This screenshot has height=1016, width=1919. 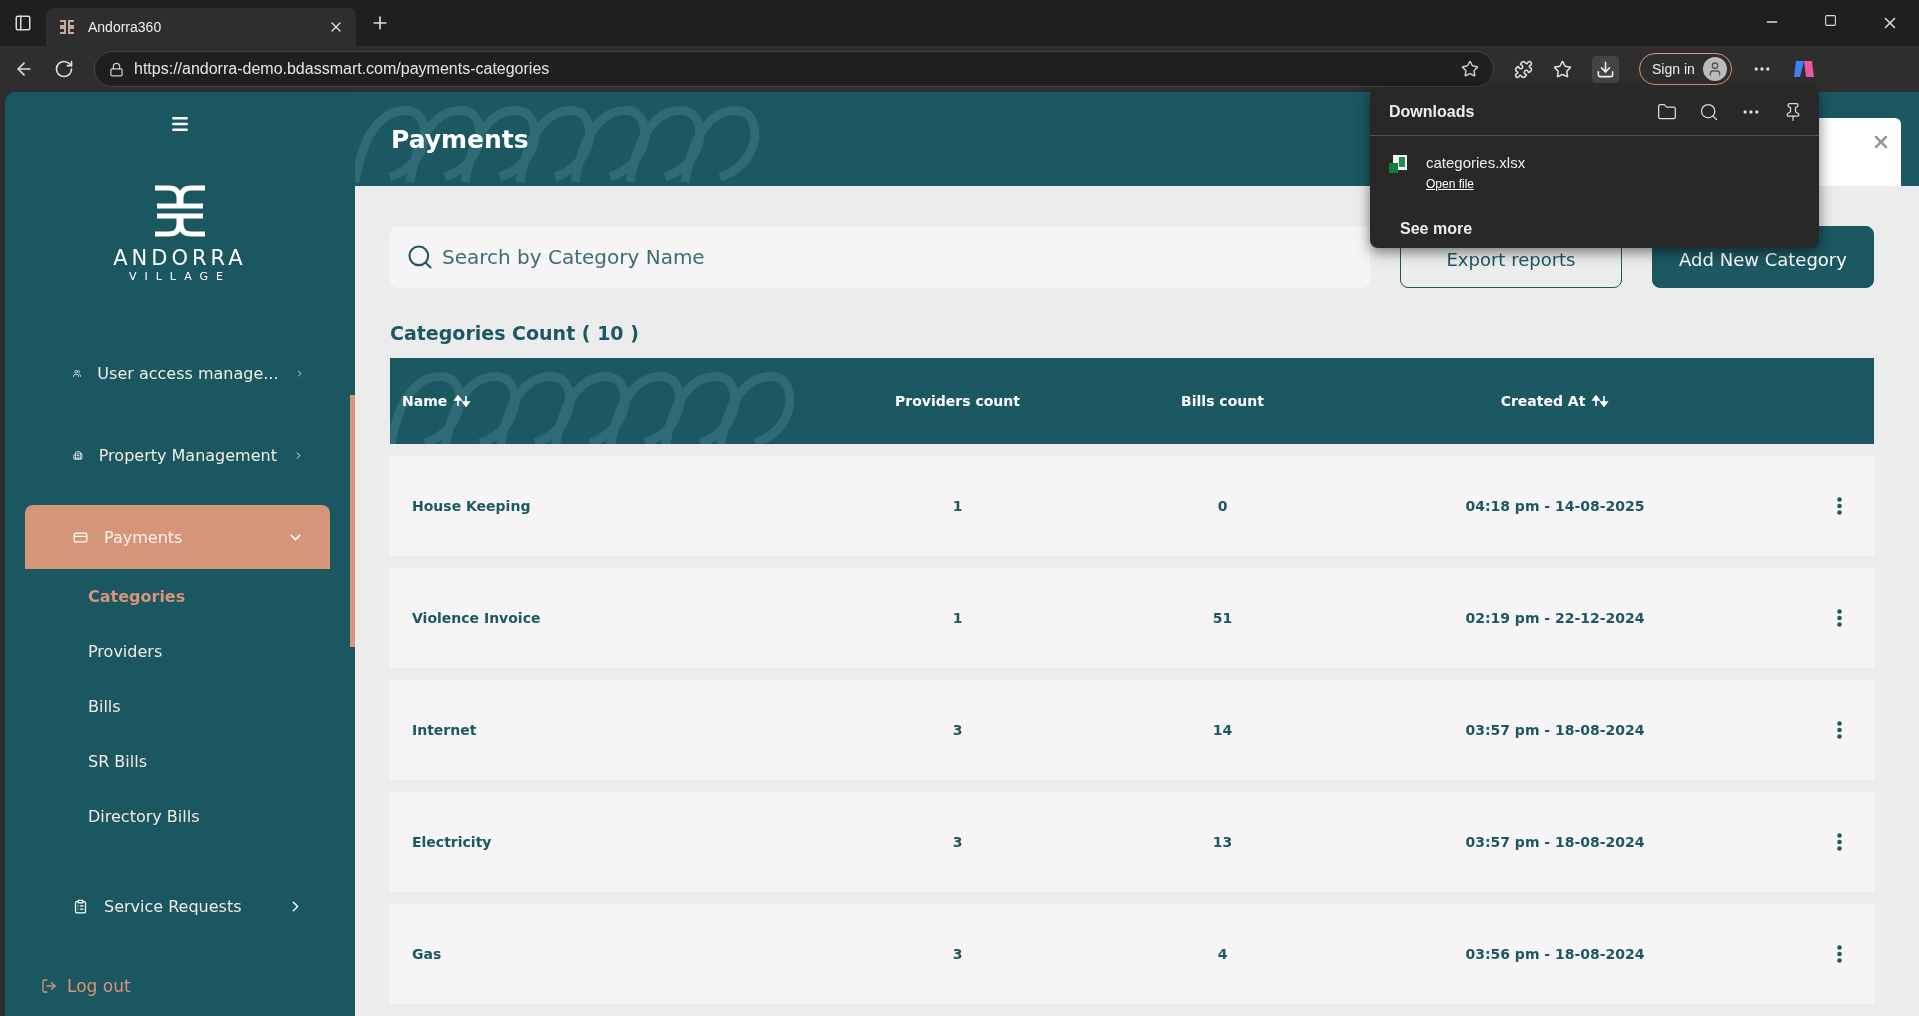 What do you see at coordinates (1222, 401) in the screenshot?
I see `column-header: Bills count` at bounding box center [1222, 401].